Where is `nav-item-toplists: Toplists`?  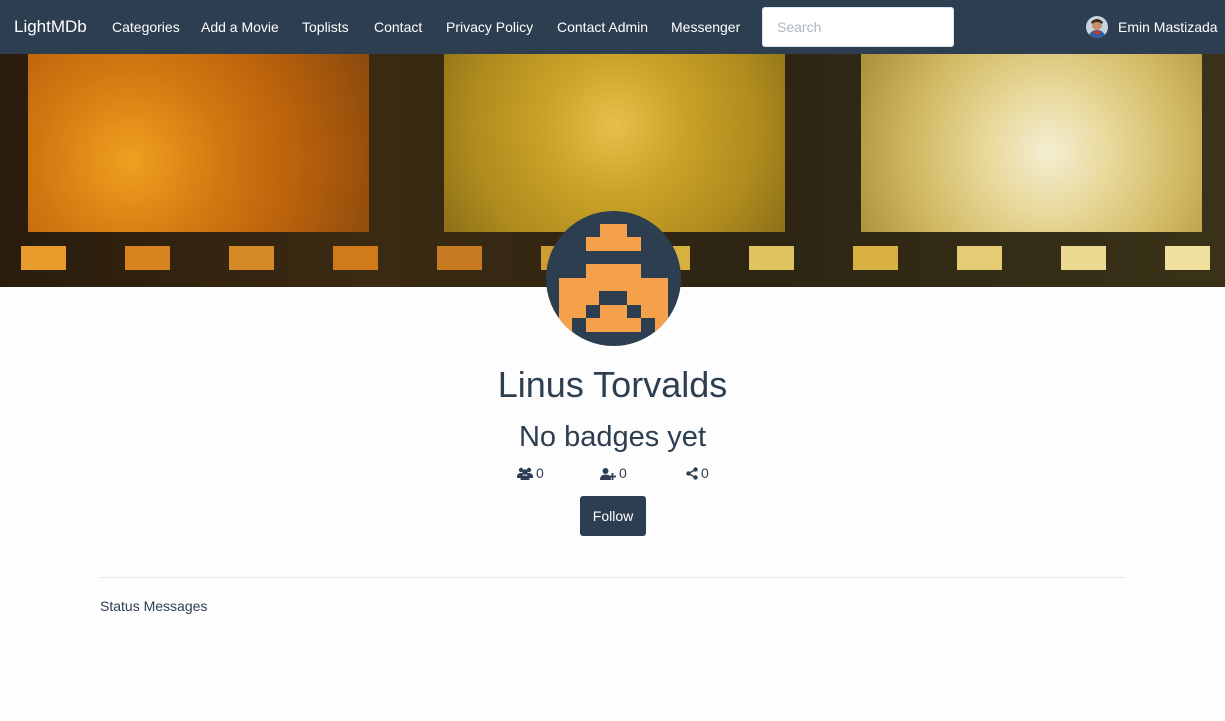
nav-item-toplists: Toplists is located at coordinates (325, 27).